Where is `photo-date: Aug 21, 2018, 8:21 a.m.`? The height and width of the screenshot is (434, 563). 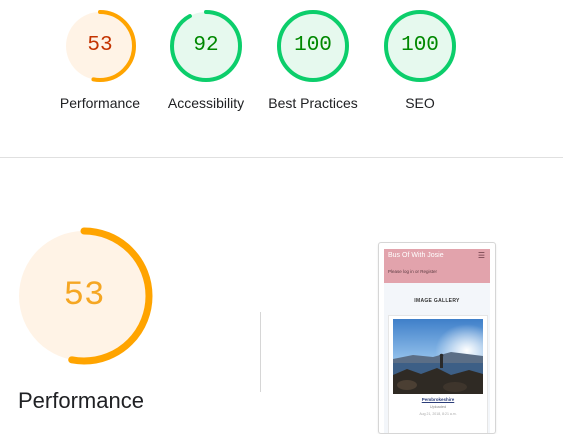 photo-date: Aug 21, 2018, 8:21 a.m. is located at coordinates (438, 414).